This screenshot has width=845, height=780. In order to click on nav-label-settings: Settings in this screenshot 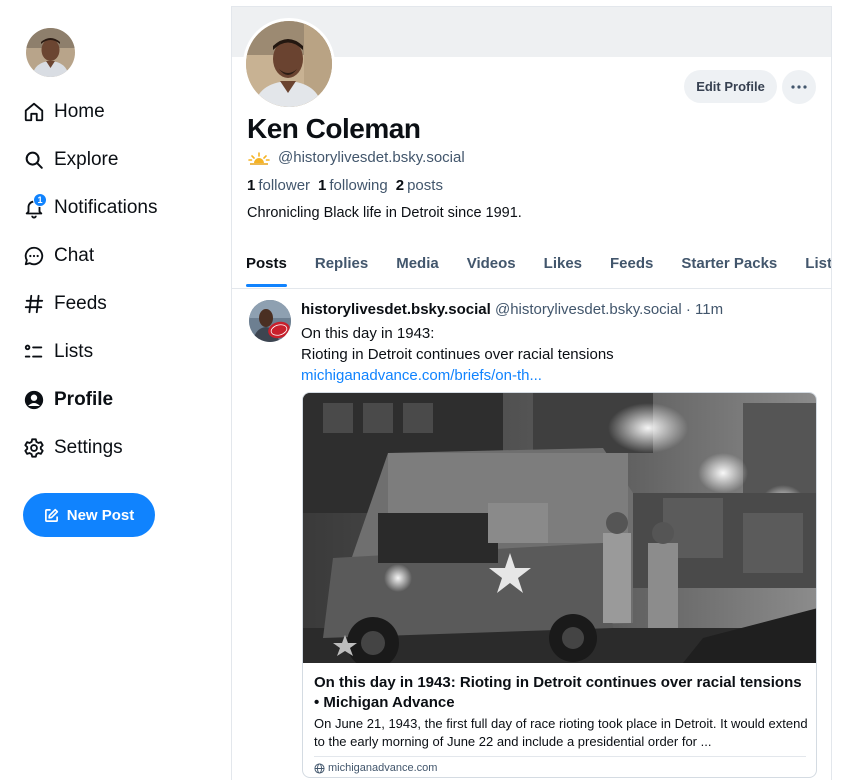, I will do `click(88, 447)`.